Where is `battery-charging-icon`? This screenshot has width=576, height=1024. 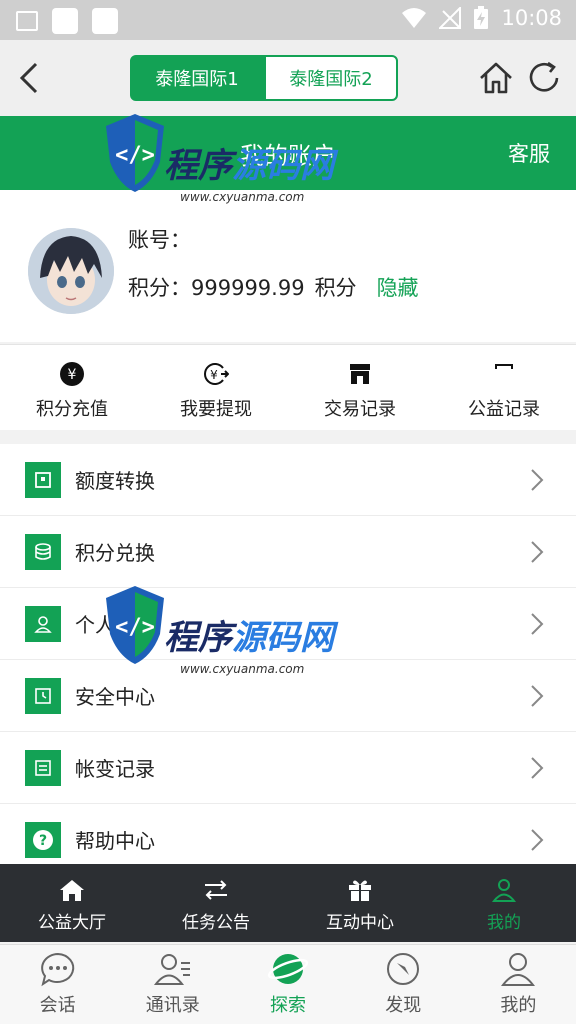 battery-charging-icon is located at coordinates (481, 17).